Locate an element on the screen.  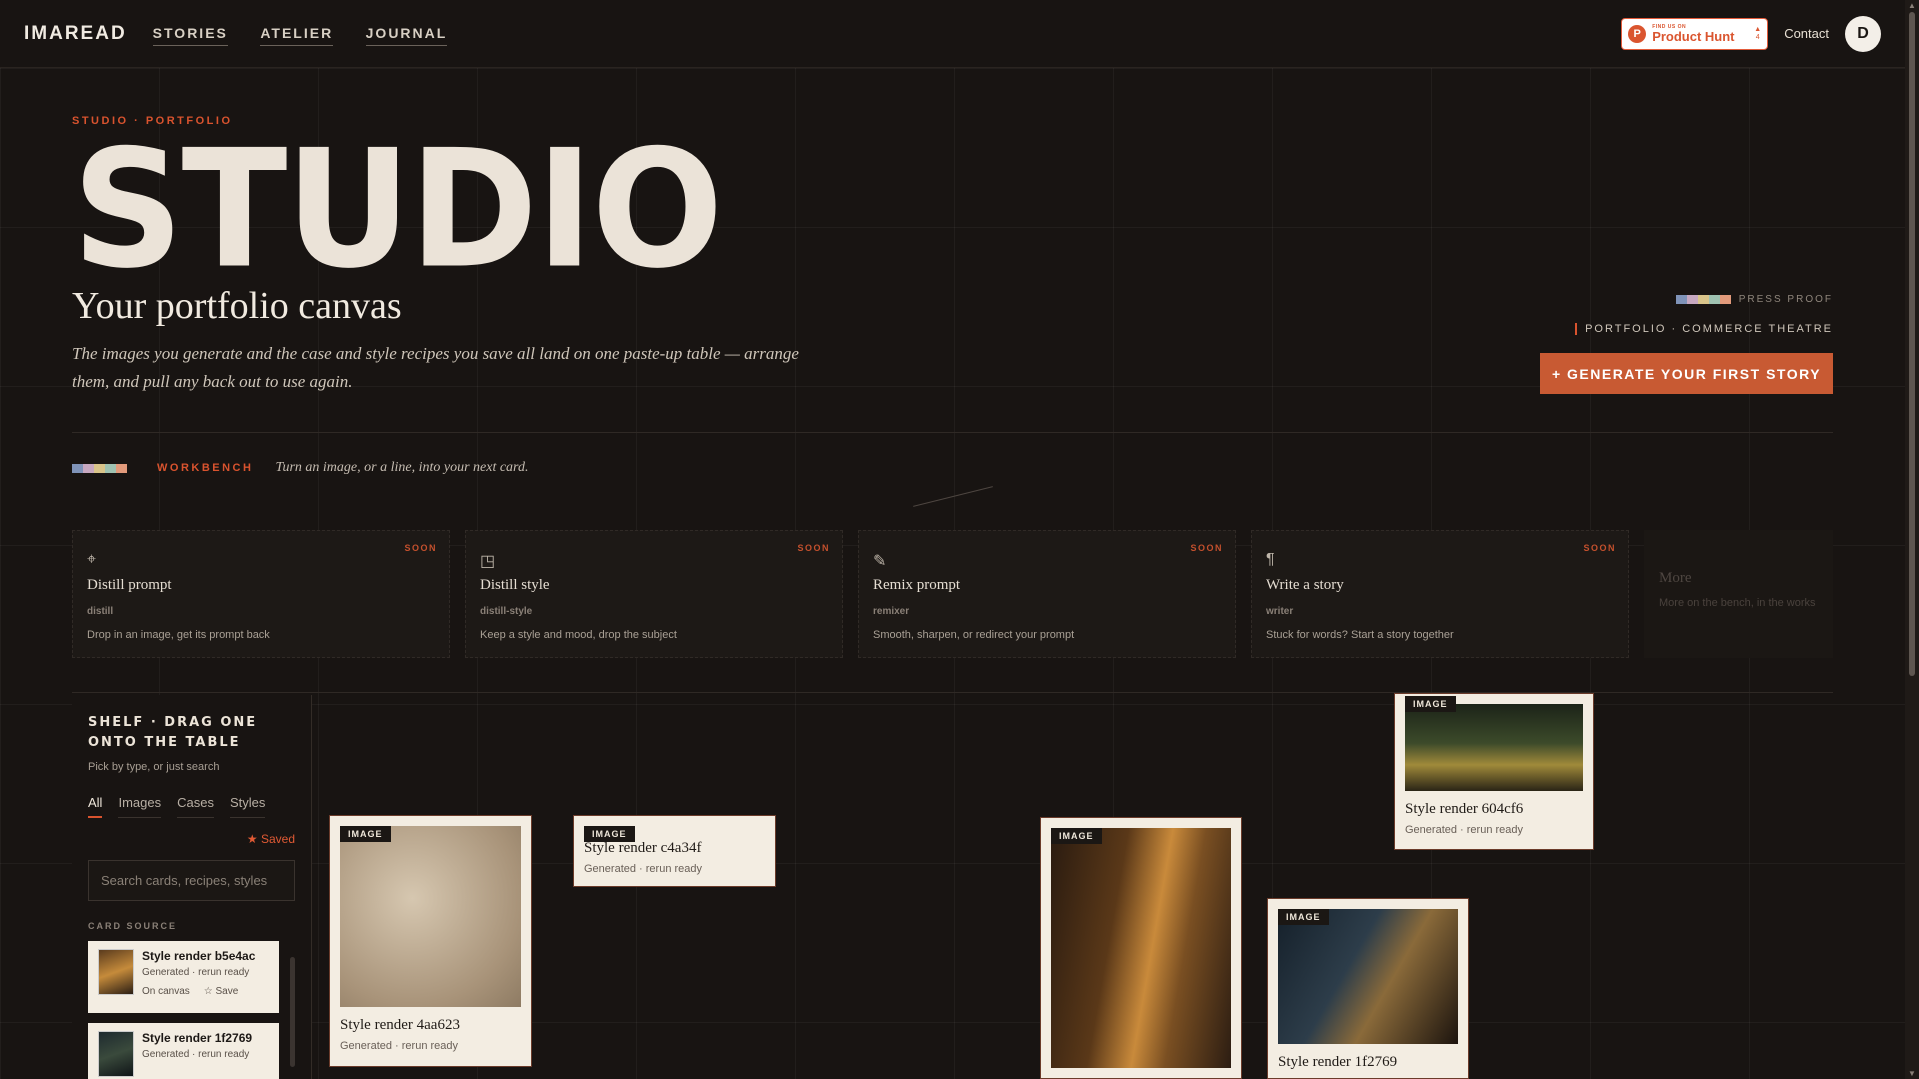
shelf-hint: Pick by type, or just search is located at coordinates (154, 767).